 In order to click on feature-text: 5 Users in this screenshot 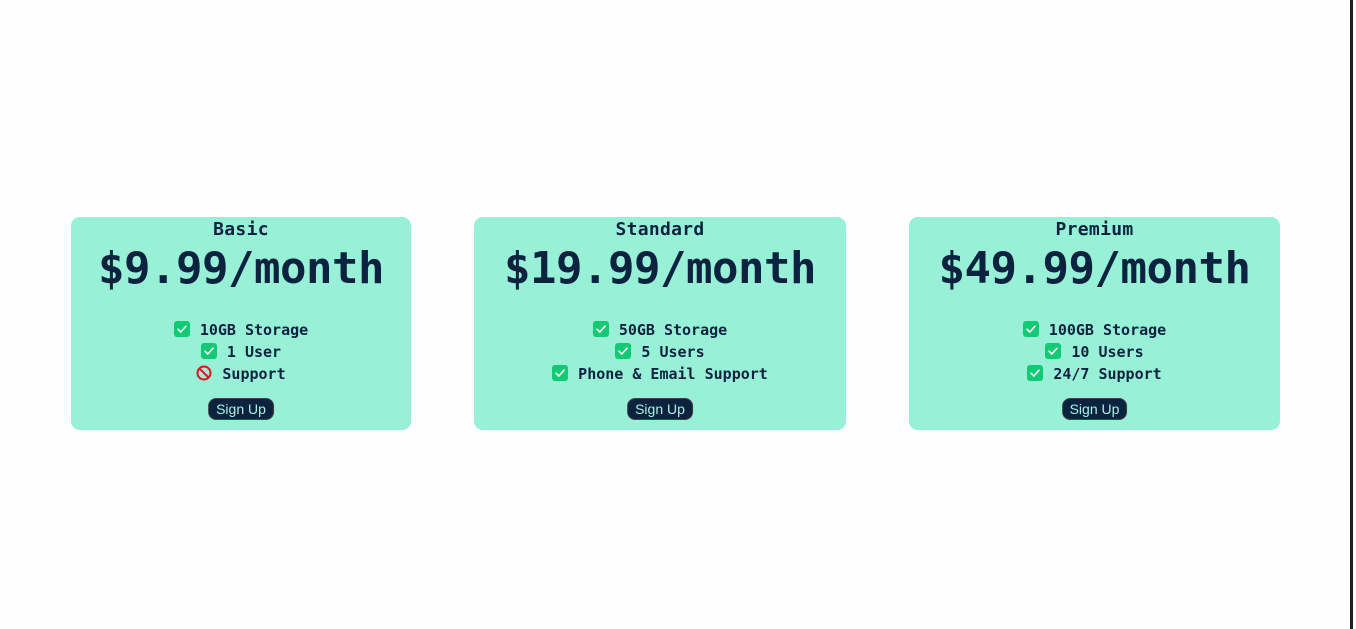, I will do `click(673, 352)`.